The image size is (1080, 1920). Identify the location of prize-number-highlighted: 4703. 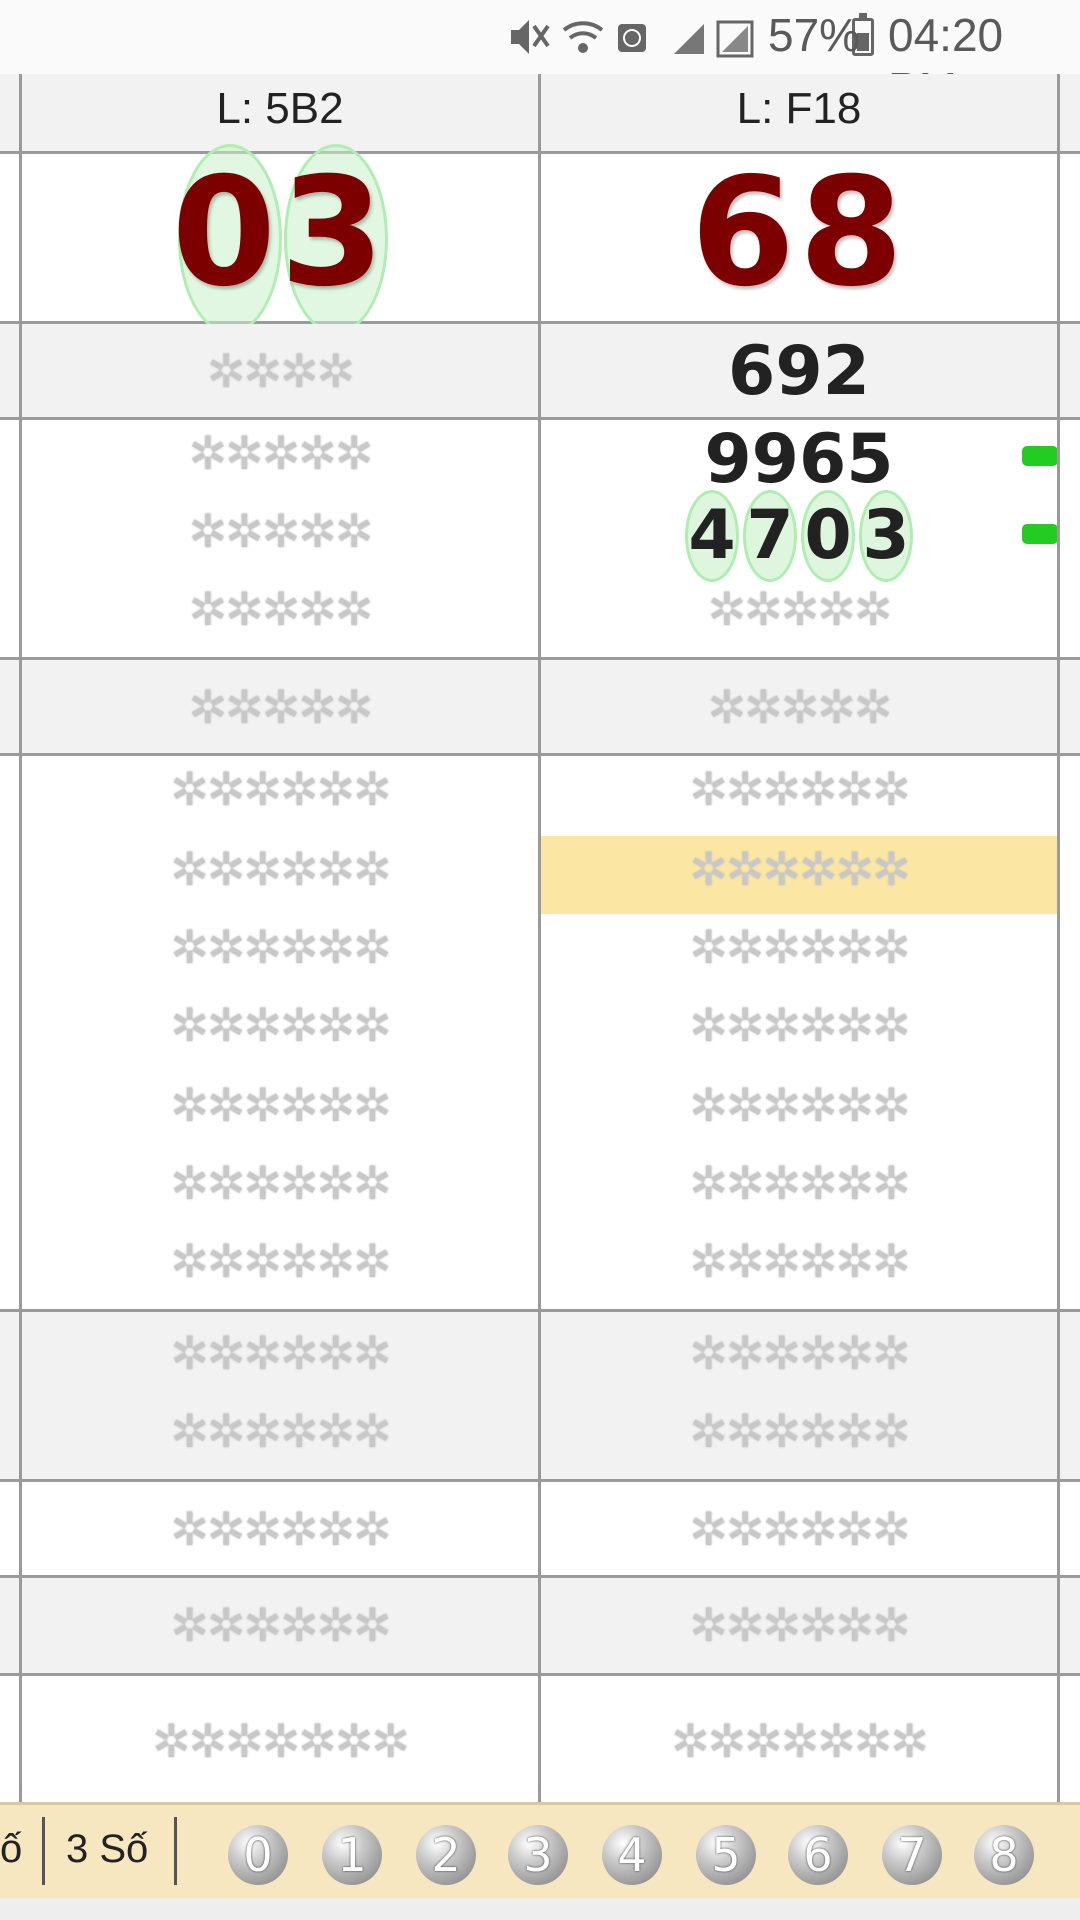
(799, 536).